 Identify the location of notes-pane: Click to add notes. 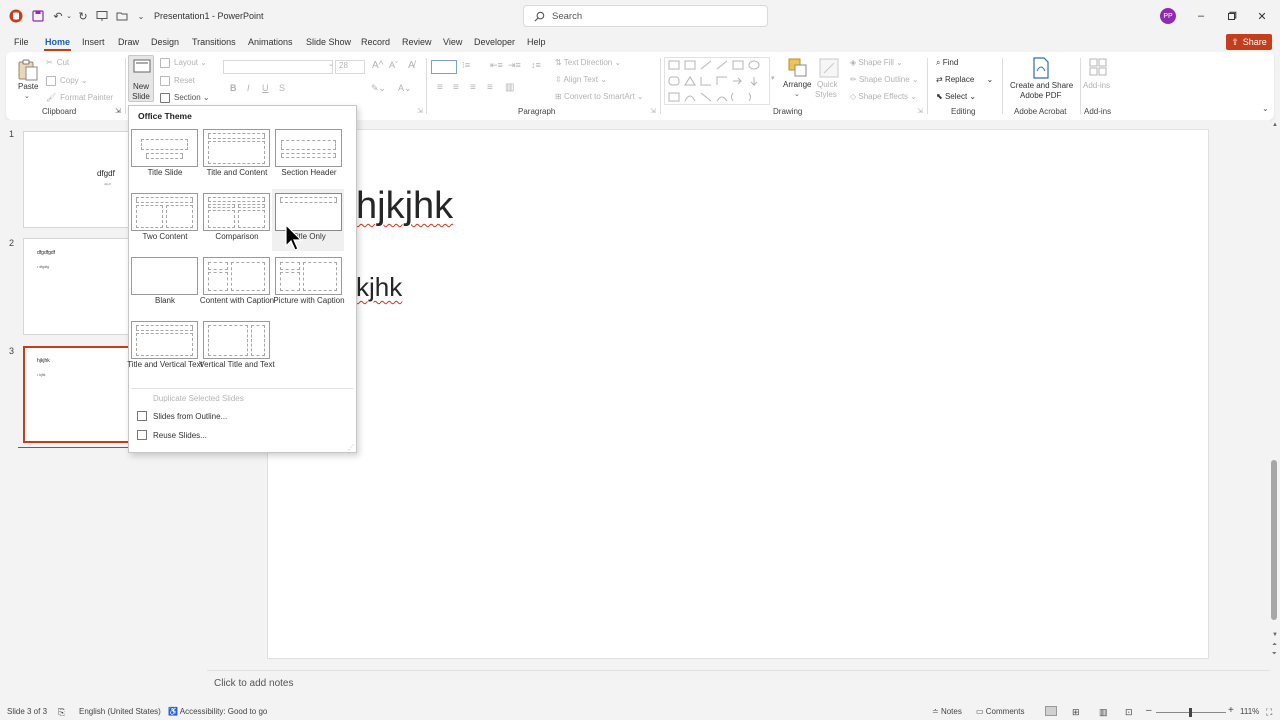
(738, 685).